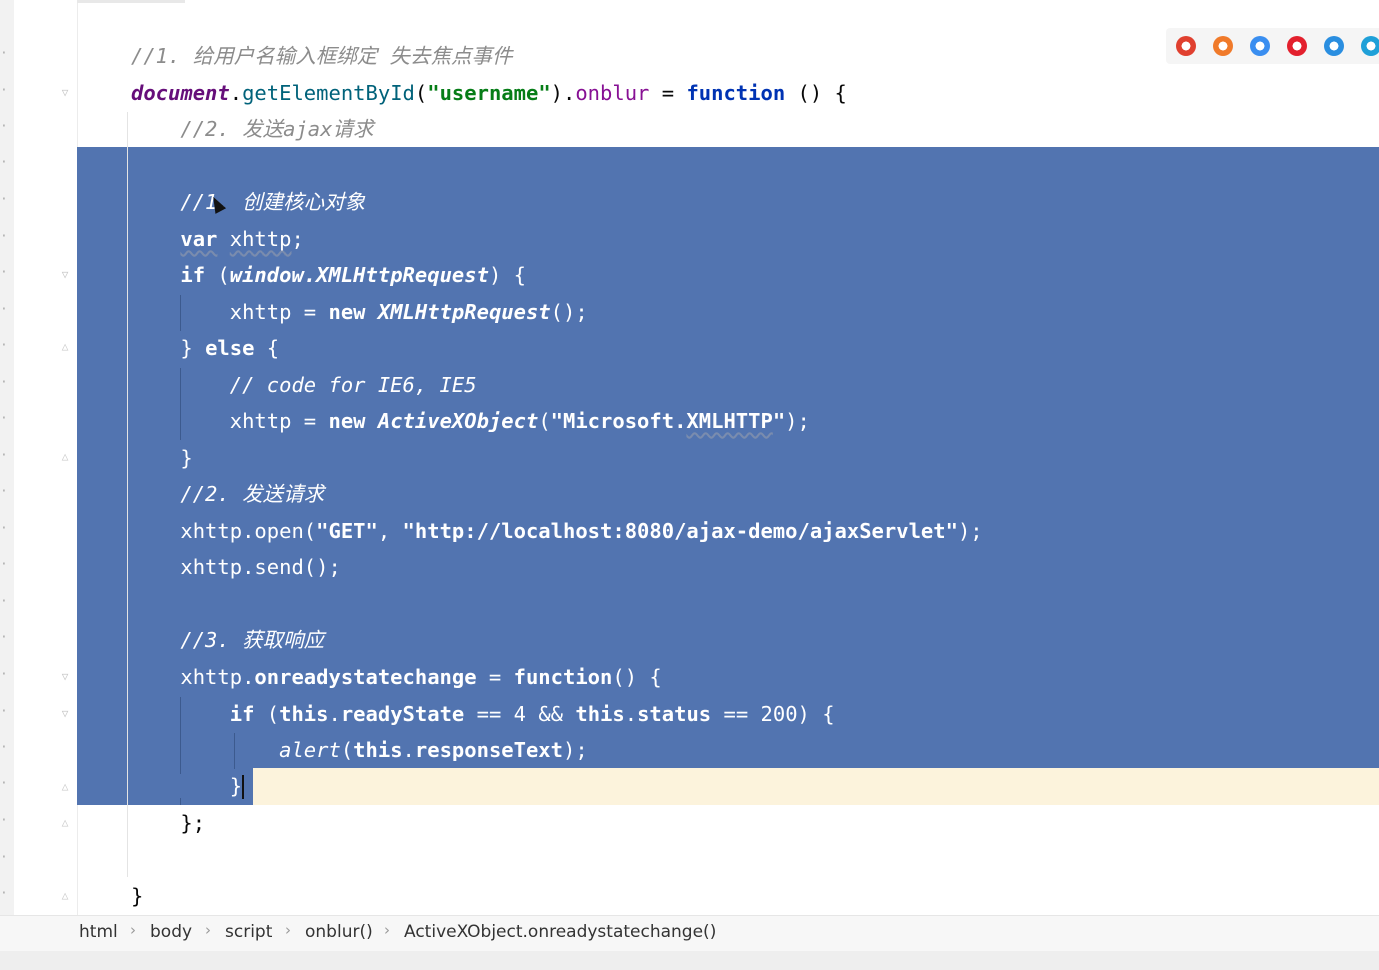 The image size is (1379, 970). Describe the element at coordinates (180, 93) in the screenshot. I see `code-token: document` at that location.